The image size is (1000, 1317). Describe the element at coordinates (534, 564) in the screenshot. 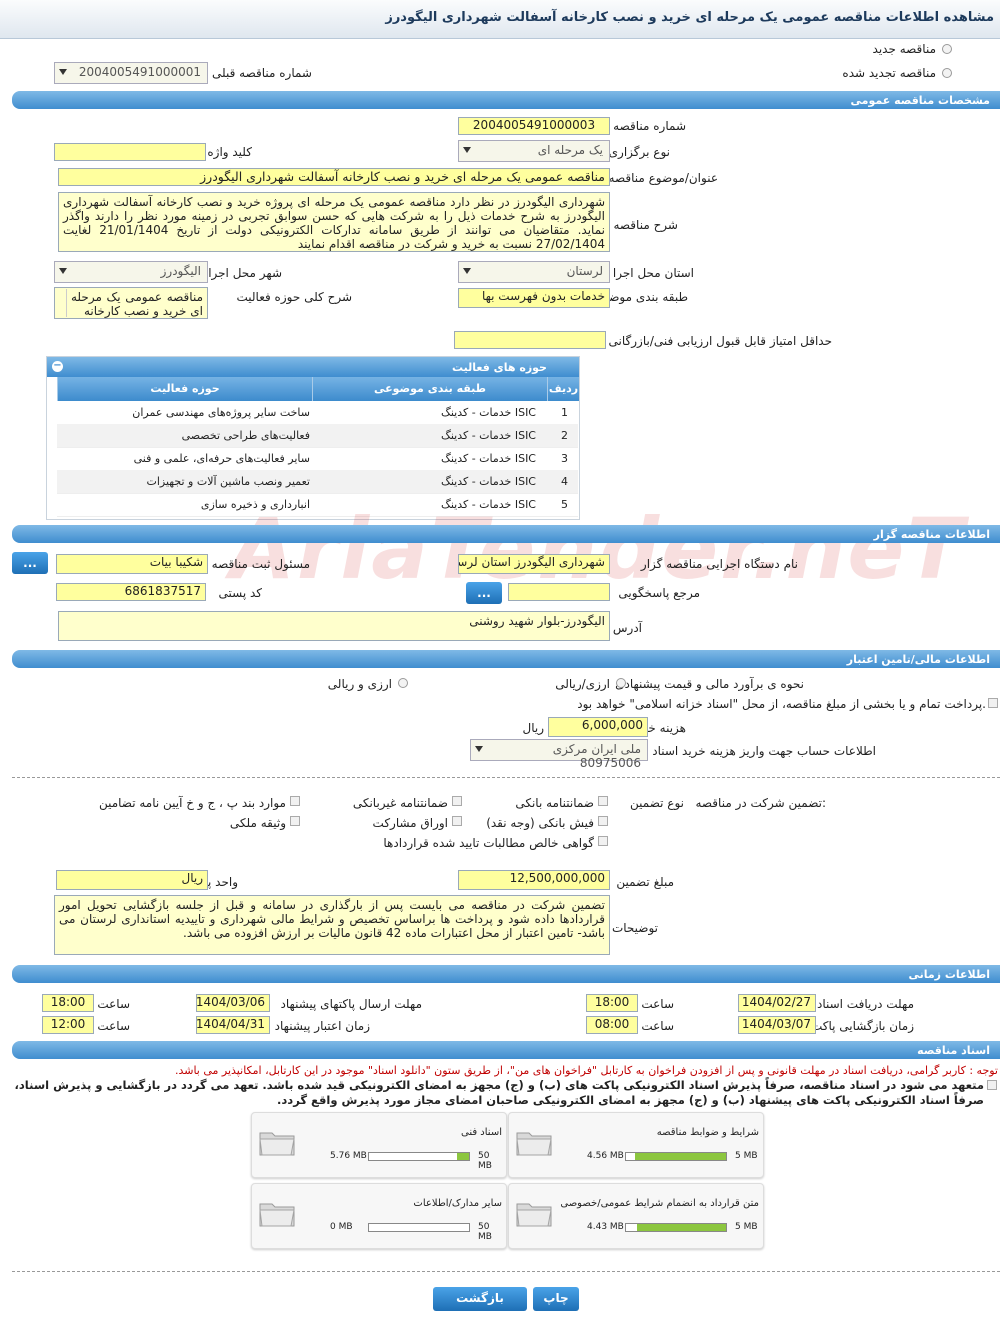

I see `organization-field: شهرداری الیگودرز استان لرستان` at that location.